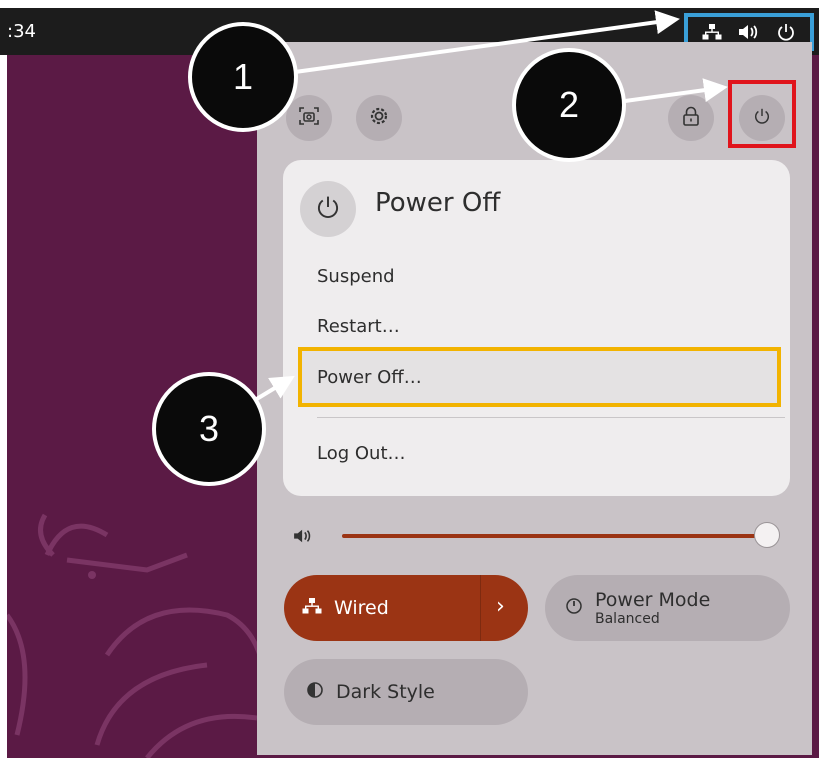  I want to click on wired-divider, so click(480, 608).